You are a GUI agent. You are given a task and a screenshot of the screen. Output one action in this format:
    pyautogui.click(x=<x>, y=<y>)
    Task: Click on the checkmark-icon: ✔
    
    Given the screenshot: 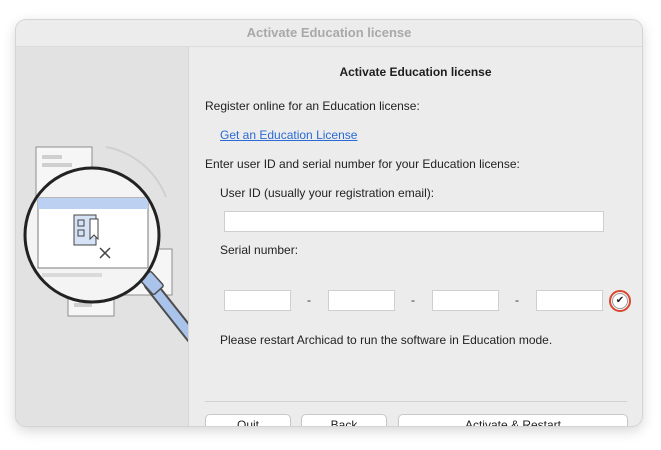 What is the action you would take?
    pyautogui.click(x=620, y=301)
    